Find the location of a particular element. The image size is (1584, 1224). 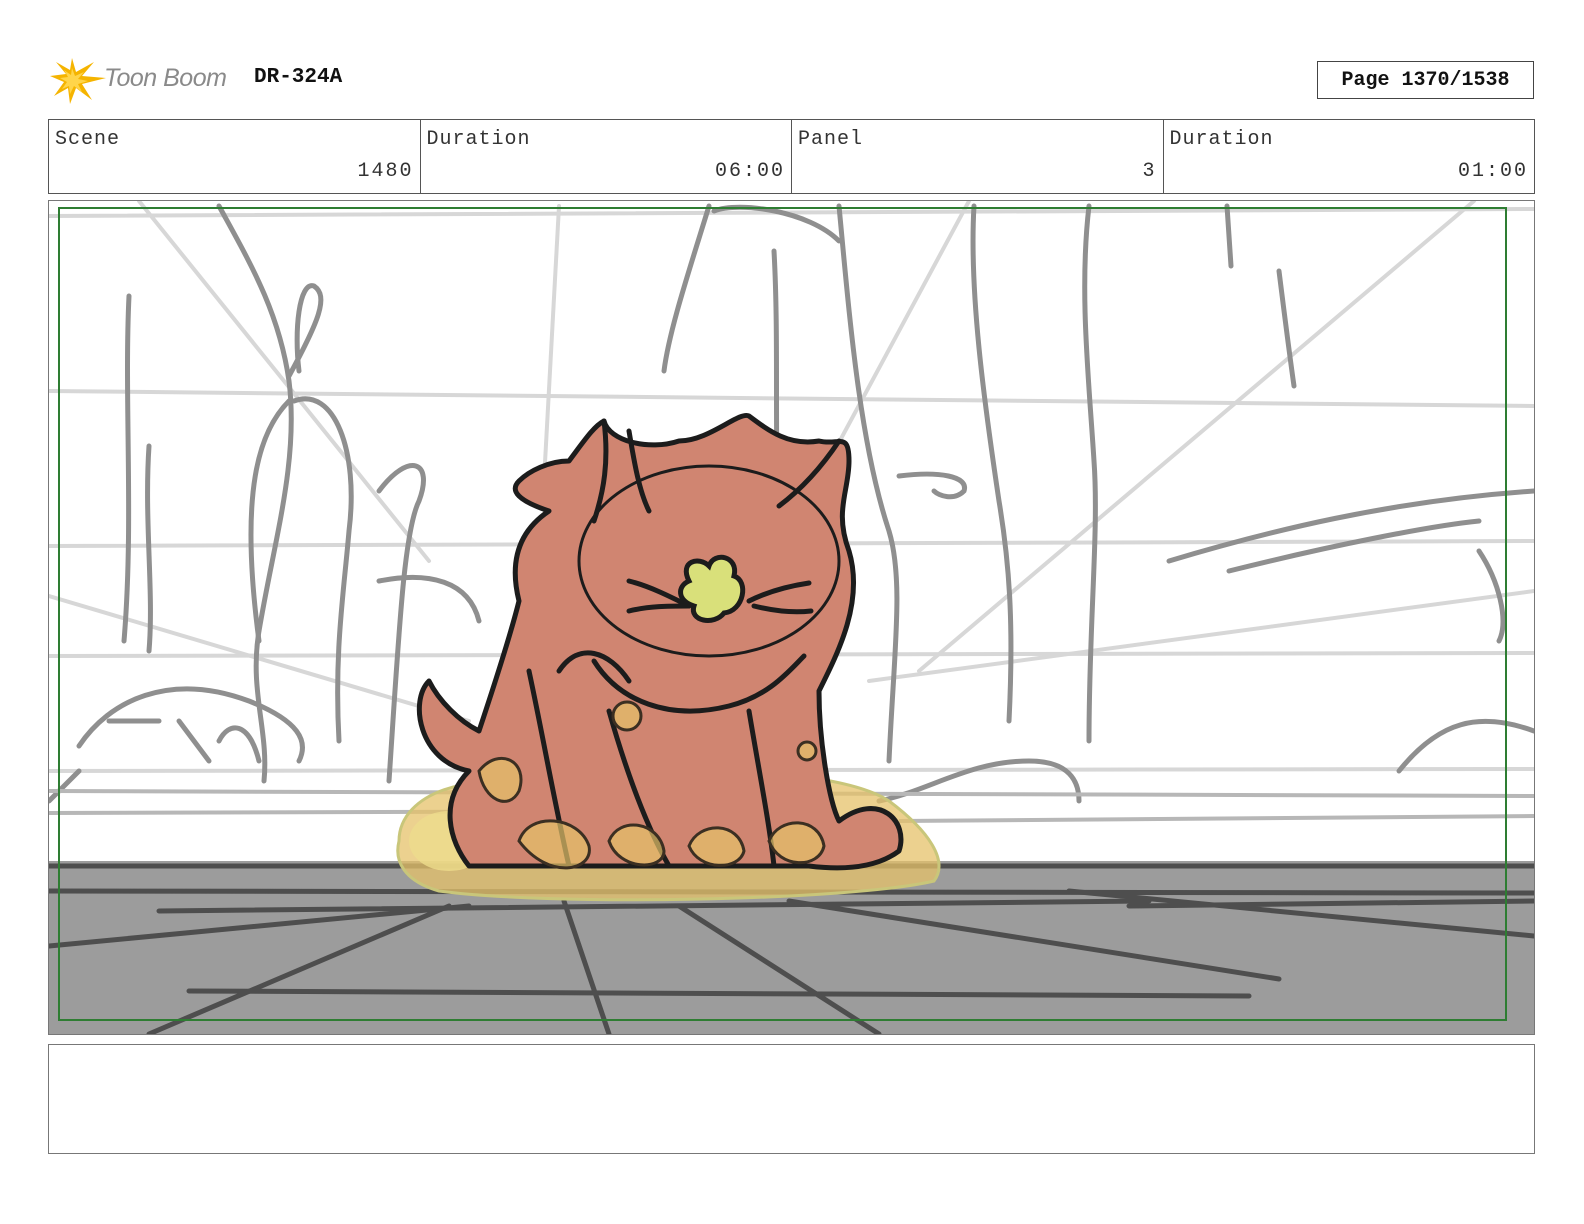

character is located at coordinates (660, 642).